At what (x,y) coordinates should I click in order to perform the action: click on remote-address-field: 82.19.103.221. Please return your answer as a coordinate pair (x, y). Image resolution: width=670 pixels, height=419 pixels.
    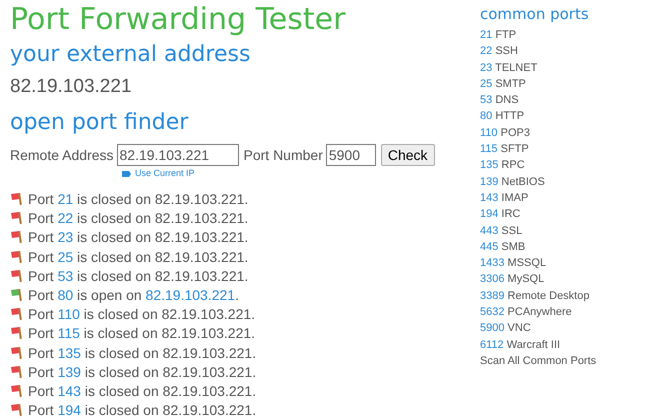
    Looking at the image, I should click on (177, 155).